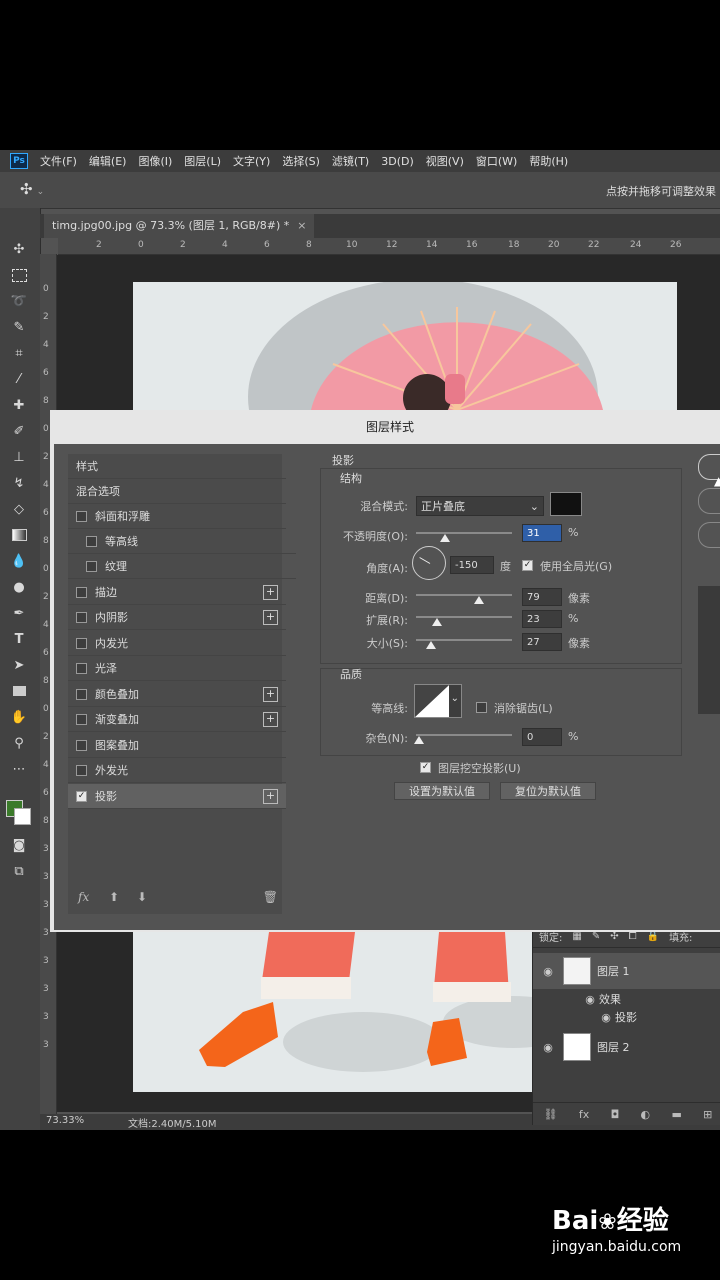  Describe the element at coordinates (19, 249) in the screenshot. I see `move-tool-icon: ✣` at that location.